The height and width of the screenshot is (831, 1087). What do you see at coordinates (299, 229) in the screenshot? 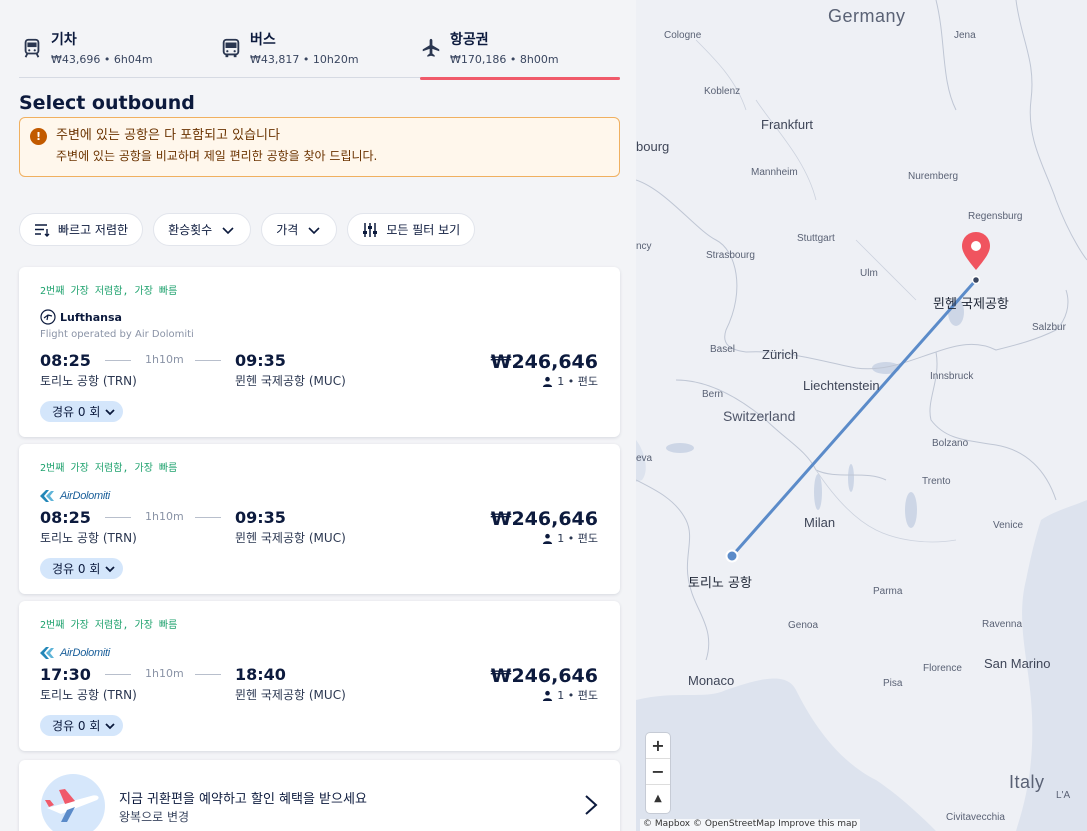
I see `price-filter-dropdown: 가격` at bounding box center [299, 229].